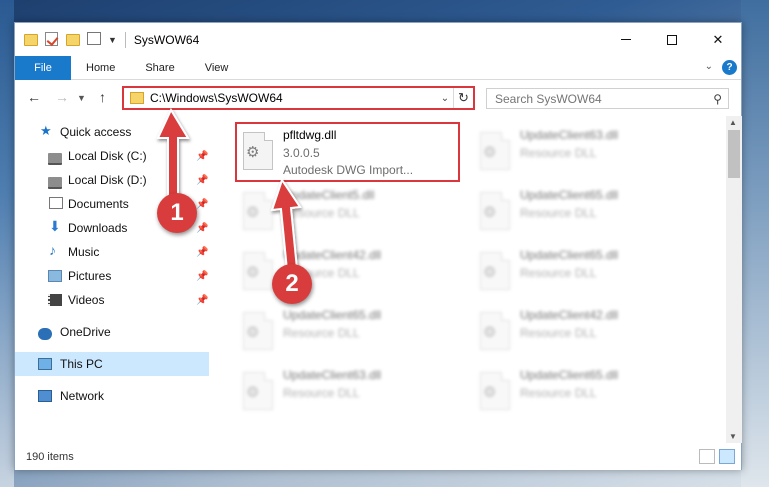  I want to click on sidebar-item-videos: Videos 📌, so click(112, 300).